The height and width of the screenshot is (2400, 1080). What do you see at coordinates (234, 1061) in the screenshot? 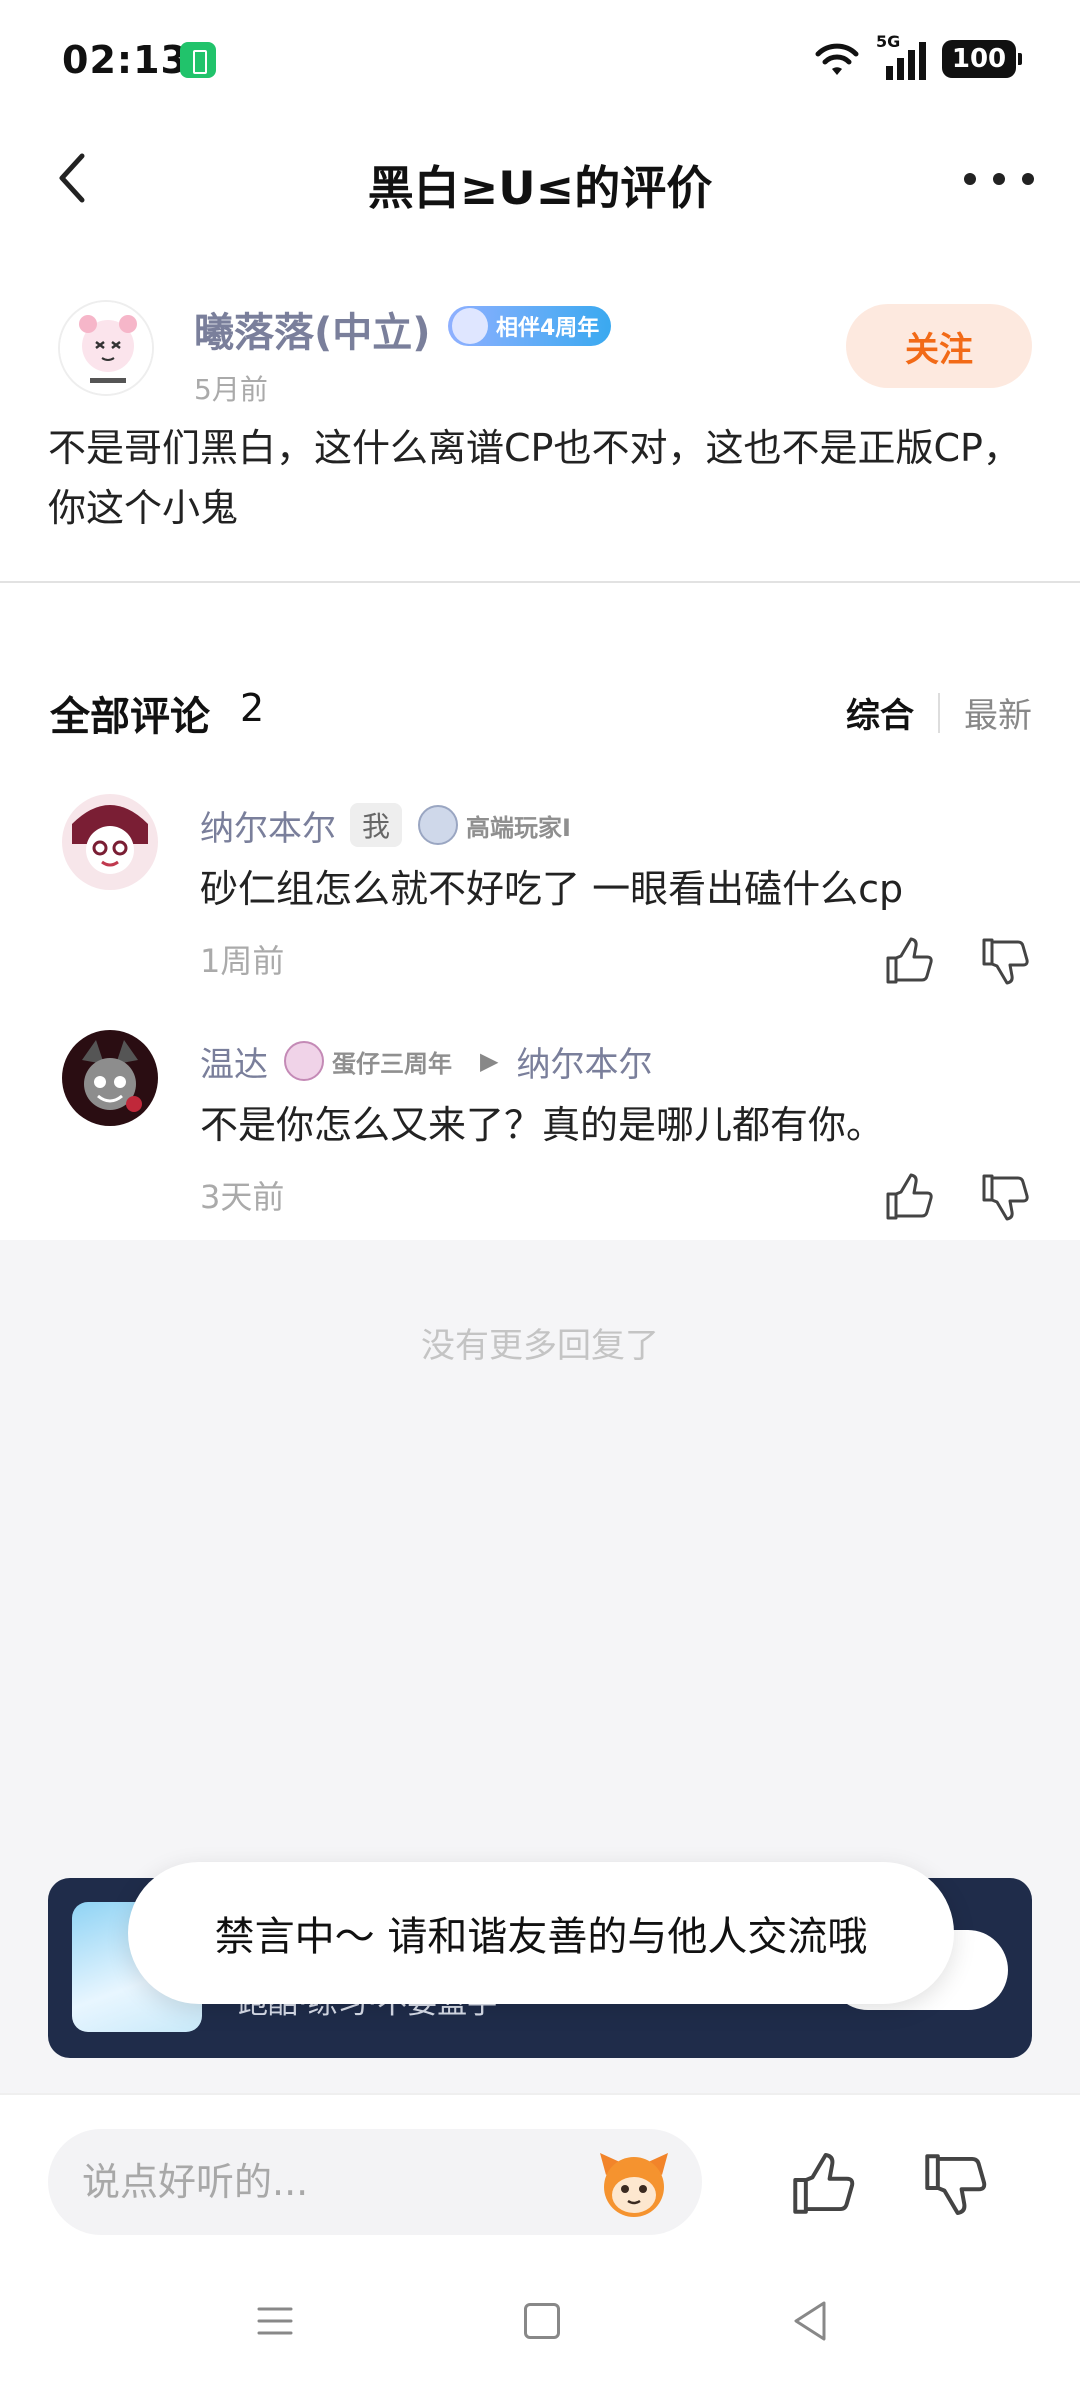
I see `commenter-name: 温达` at bounding box center [234, 1061].